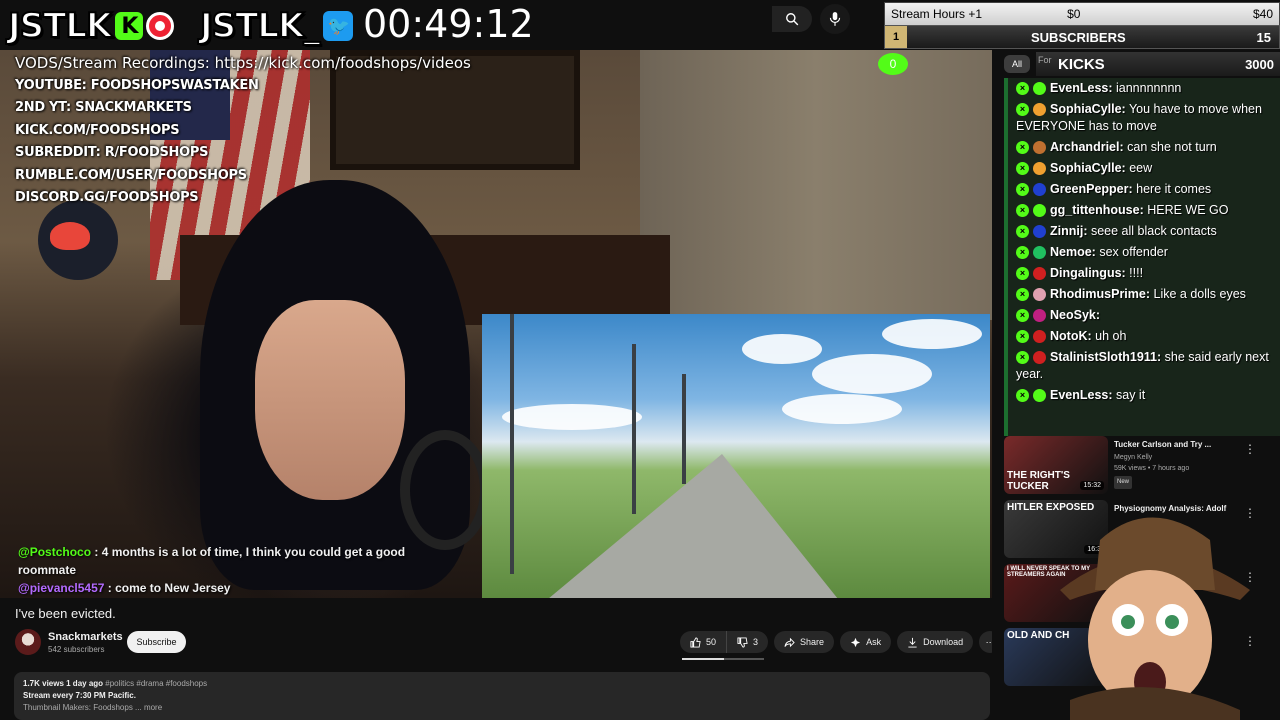 This screenshot has width=1280, height=720. I want to click on chat-username: gg_tittenhouse:, so click(1097, 210).